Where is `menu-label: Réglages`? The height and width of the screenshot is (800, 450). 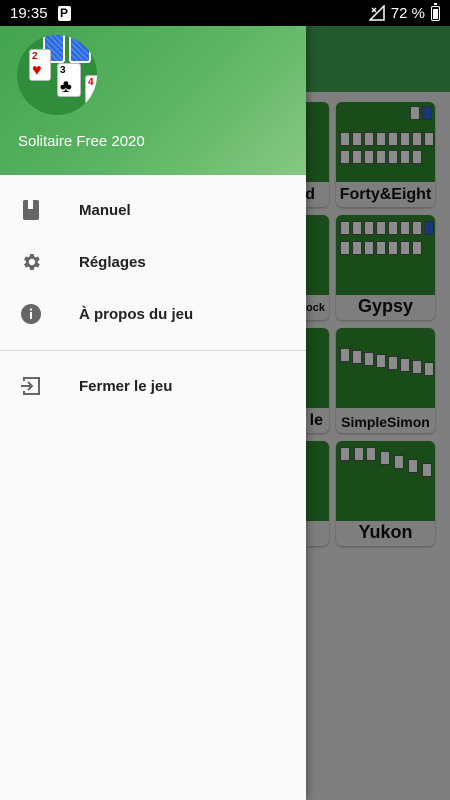 menu-label: Réglages is located at coordinates (112, 262).